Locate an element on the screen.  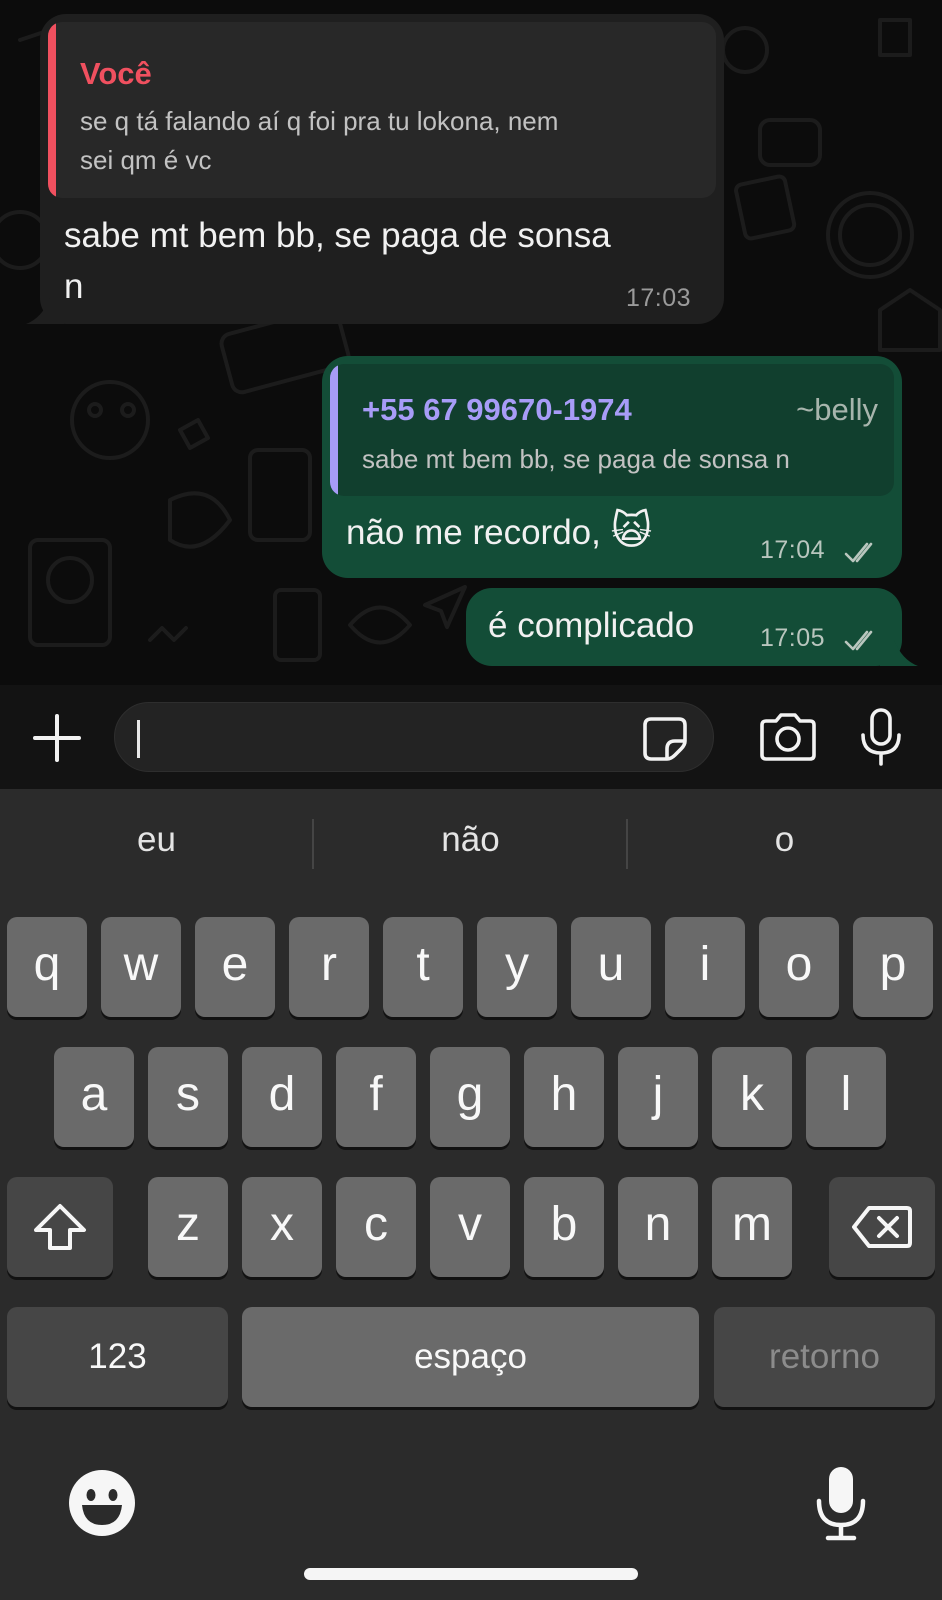
key-letter: w is located at coordinates (141, 967).